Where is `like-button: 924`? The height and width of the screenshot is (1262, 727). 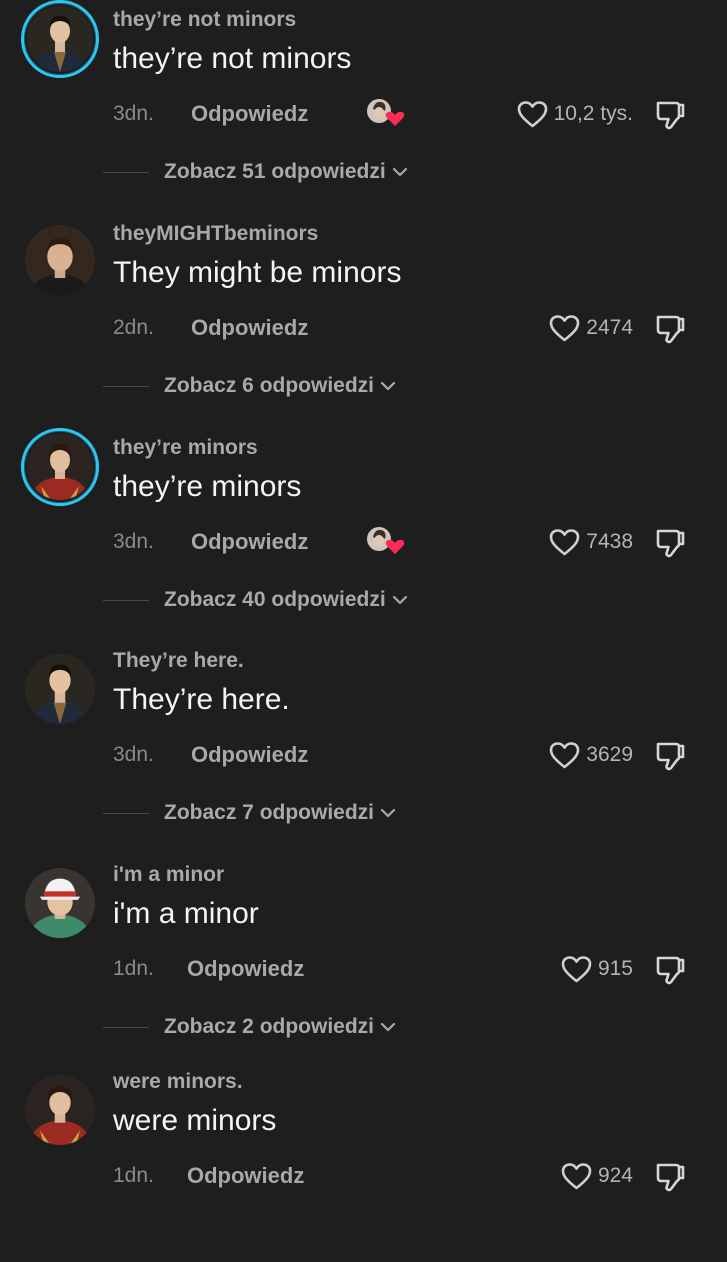
like-button: 924 is located at coordinates (596, 1176).